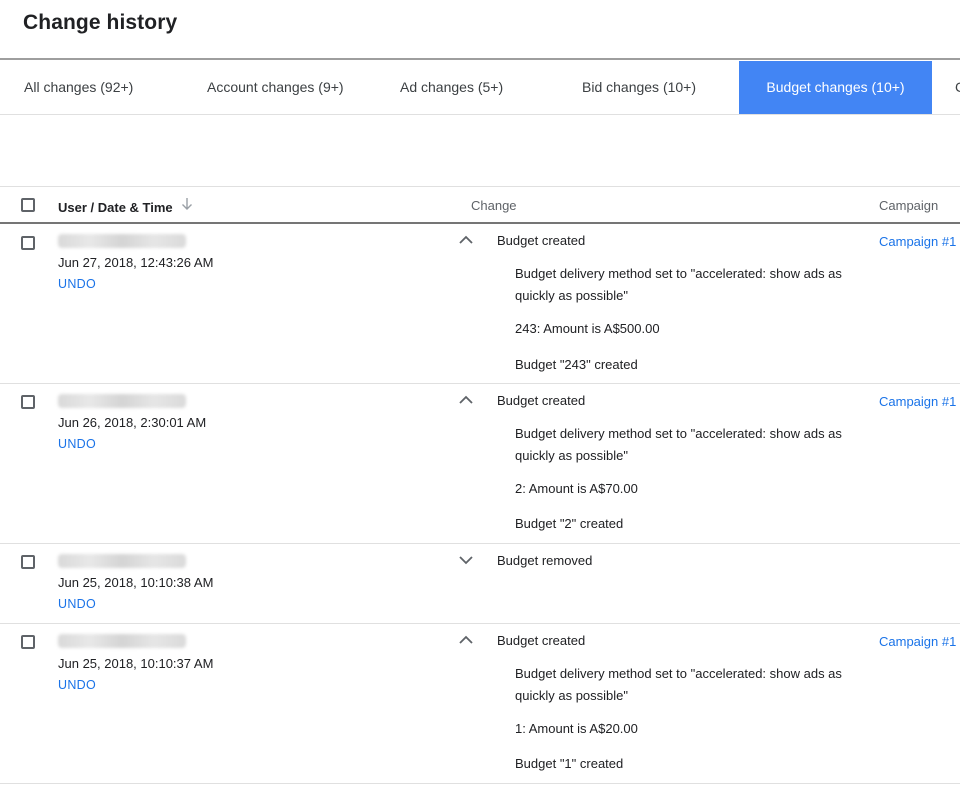  I want to click on header-campaign: Campaign, so click(909, 205).